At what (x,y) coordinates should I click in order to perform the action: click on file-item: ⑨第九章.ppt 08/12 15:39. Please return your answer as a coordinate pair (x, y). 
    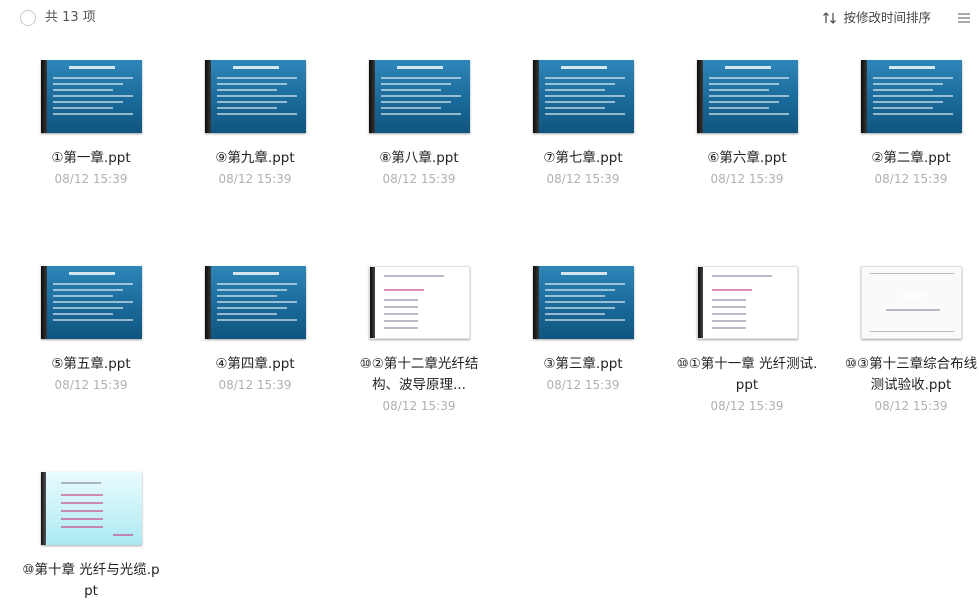
    Looking at the image, I should click on (255, 124).